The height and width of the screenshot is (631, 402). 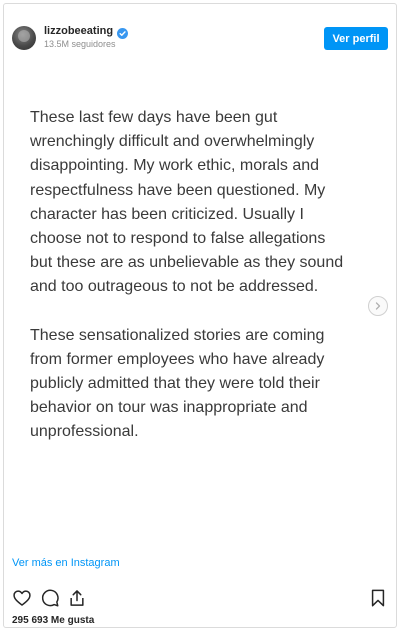 I want to click on username: lizzobeeating, so click(x=78, y=31).